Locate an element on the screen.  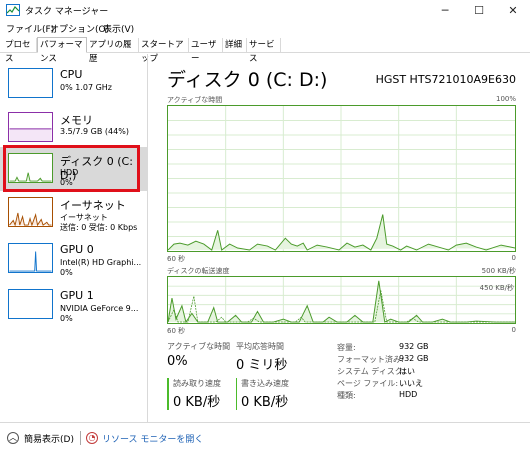
page-file-value: いいえ is located at coordinates (411, 383).